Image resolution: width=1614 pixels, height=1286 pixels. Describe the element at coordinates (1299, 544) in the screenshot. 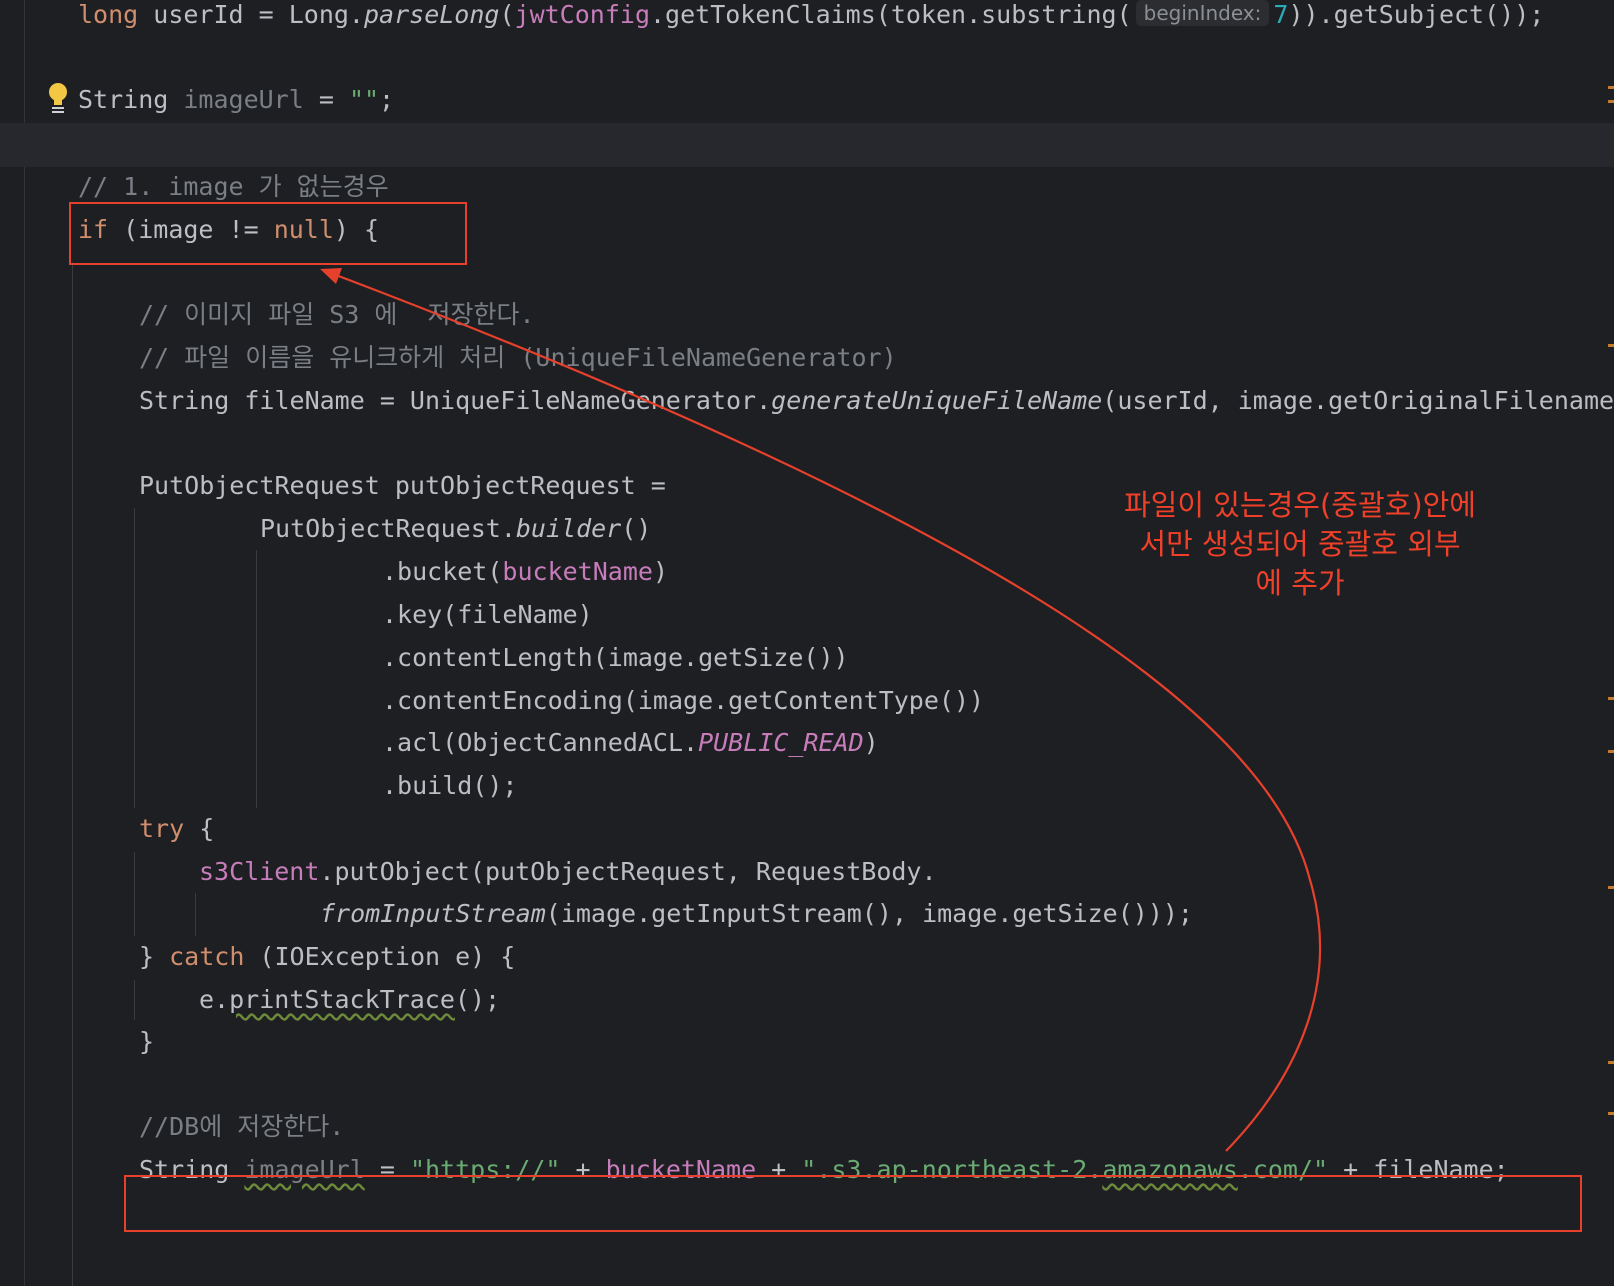

I see `annotation-note: 파일이 있는경우(중괄호)안에 서만 생성되어 중괄호 외부 에 추가` at that location.